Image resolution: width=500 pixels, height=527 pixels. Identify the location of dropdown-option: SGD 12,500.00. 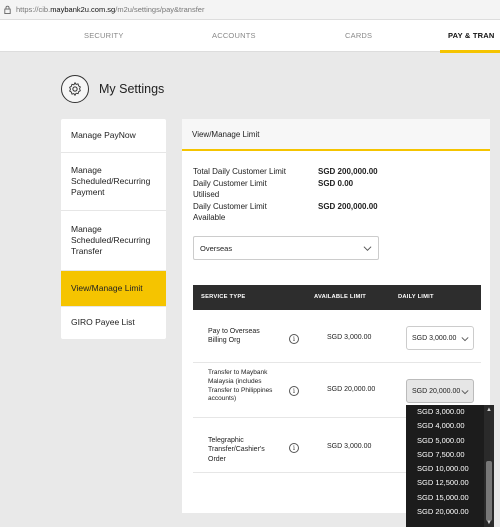
(450, 483).